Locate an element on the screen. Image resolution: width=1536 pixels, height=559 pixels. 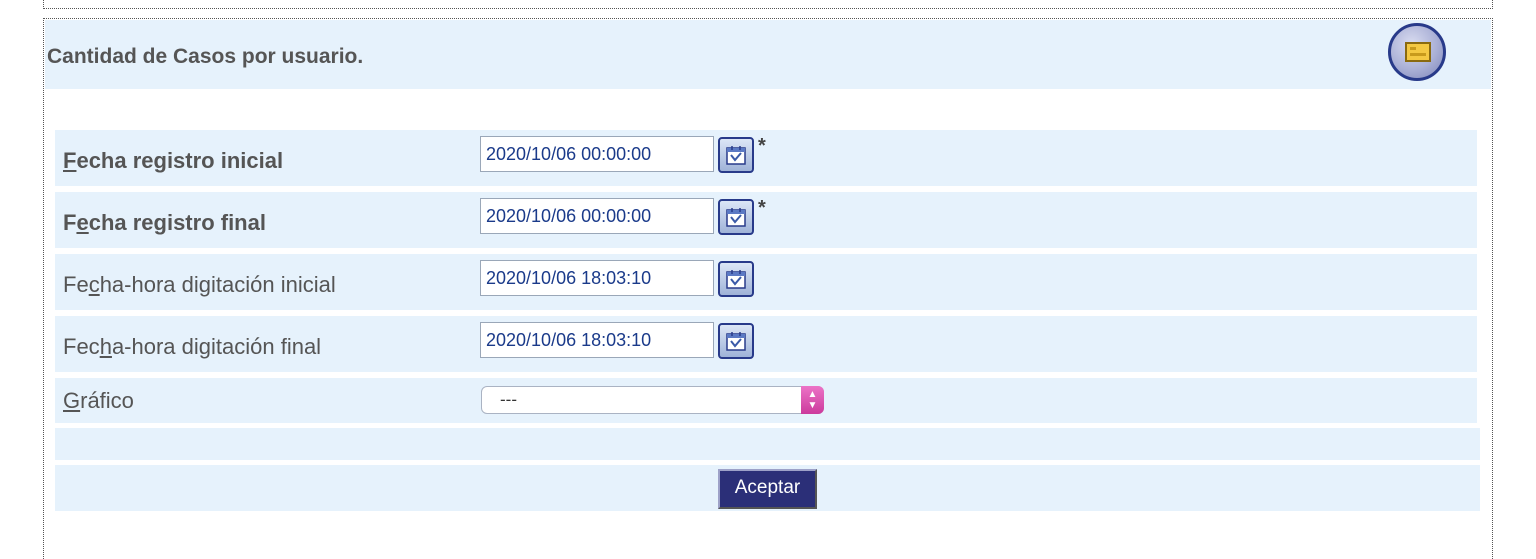
fecha-hora-digitacion-final-input is located at coordinates (597, 340).